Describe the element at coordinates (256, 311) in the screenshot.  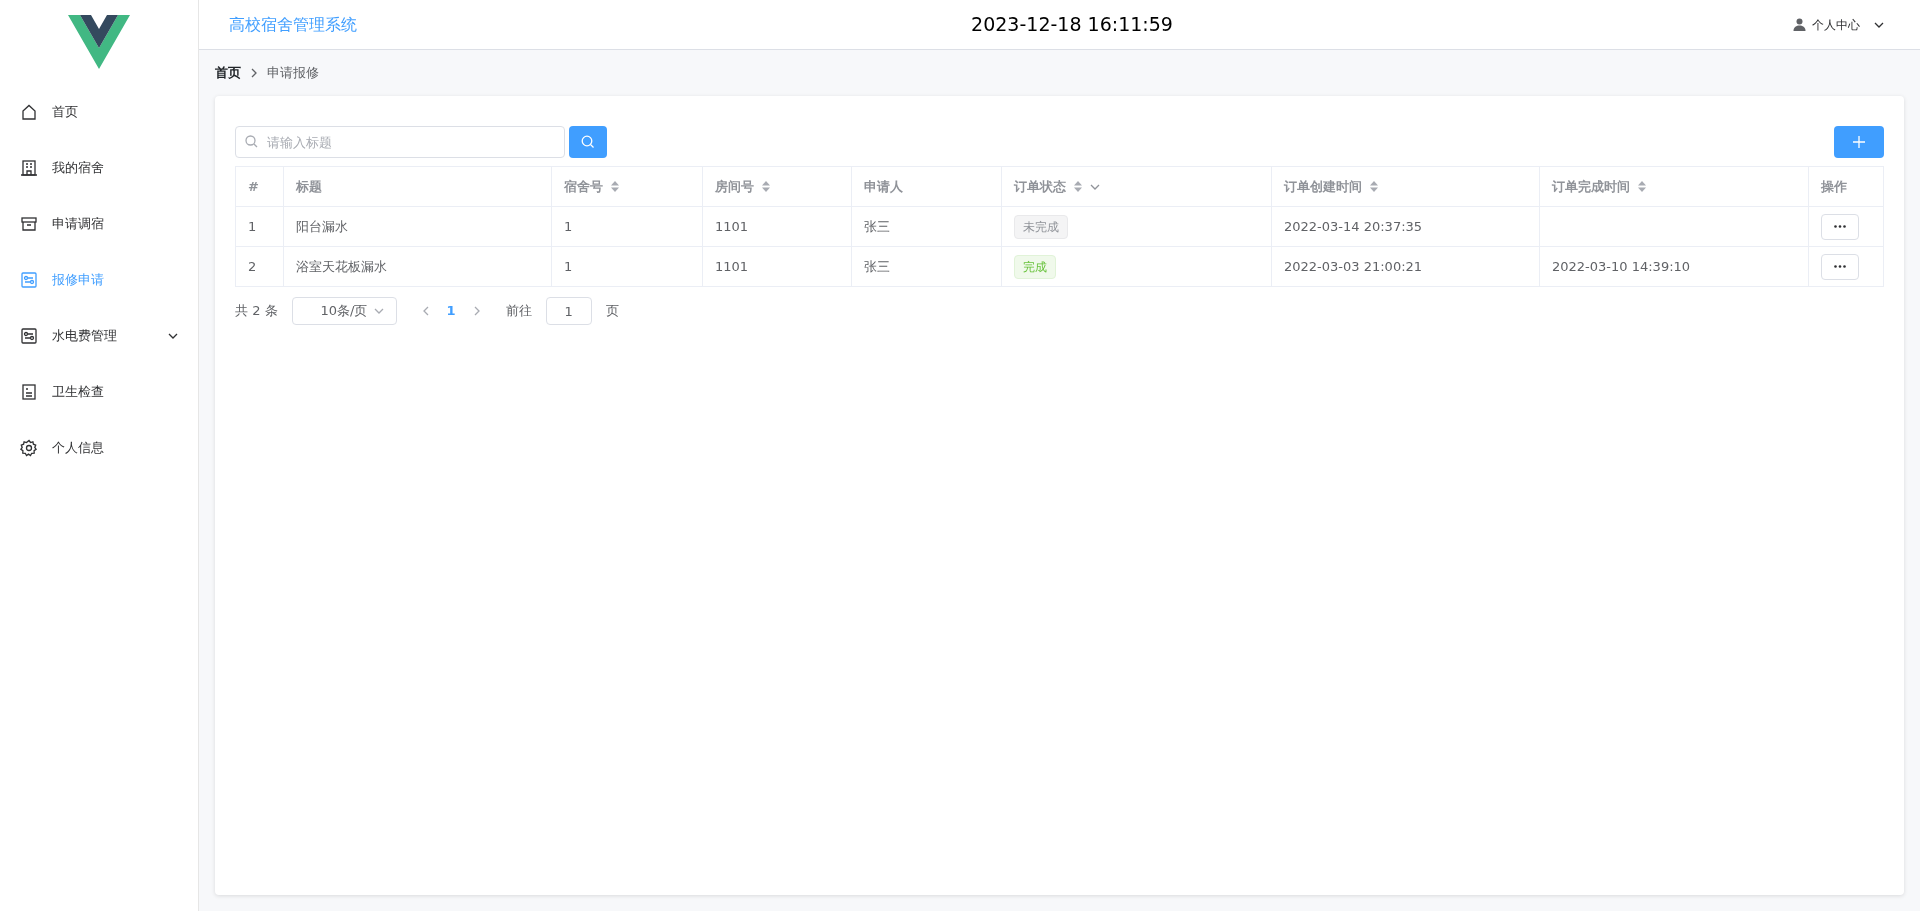
I see `total-count: 共 2 条` at that location.